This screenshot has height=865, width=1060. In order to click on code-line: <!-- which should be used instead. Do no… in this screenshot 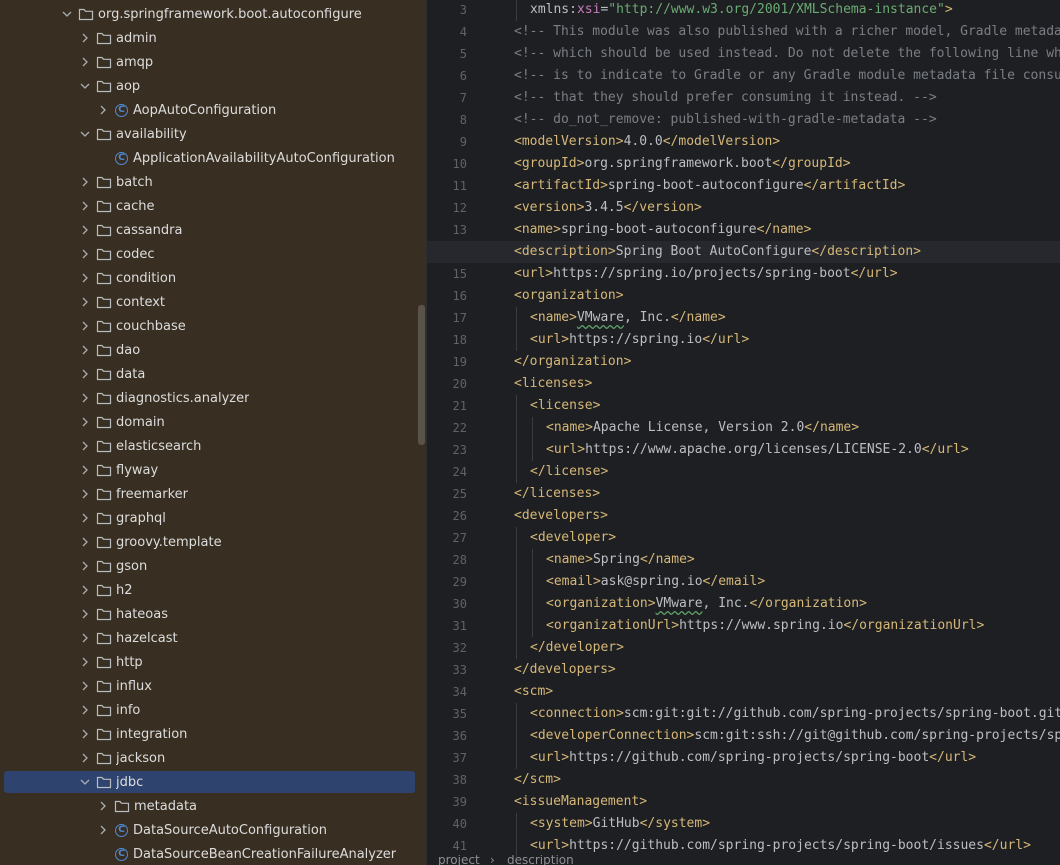, I will do `click(743, 54)`.